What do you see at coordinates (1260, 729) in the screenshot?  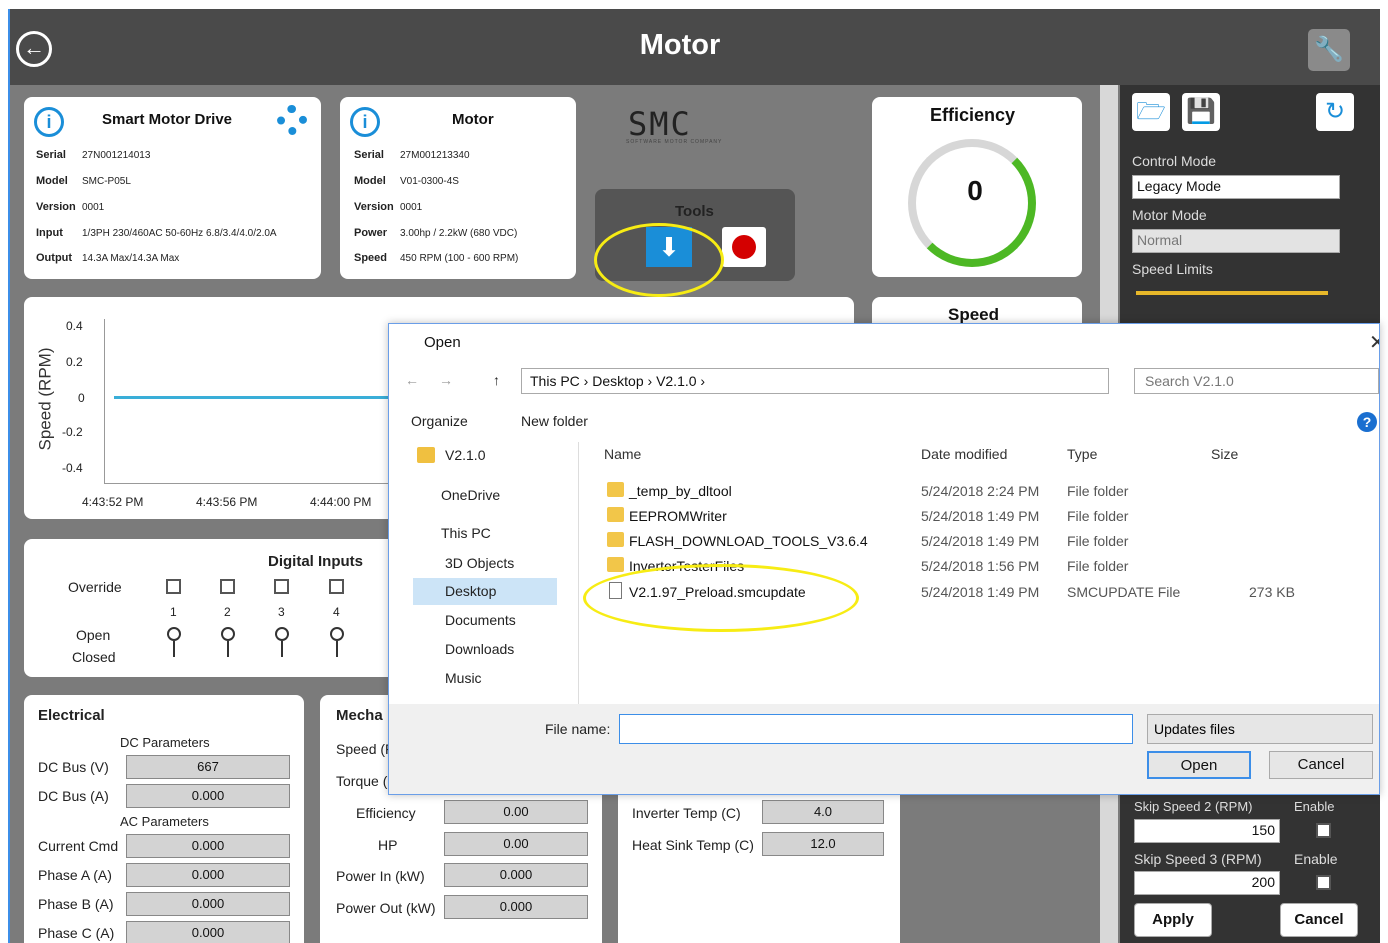 I see `file-type-select: Updates files` at bounding box center [1260, 729].